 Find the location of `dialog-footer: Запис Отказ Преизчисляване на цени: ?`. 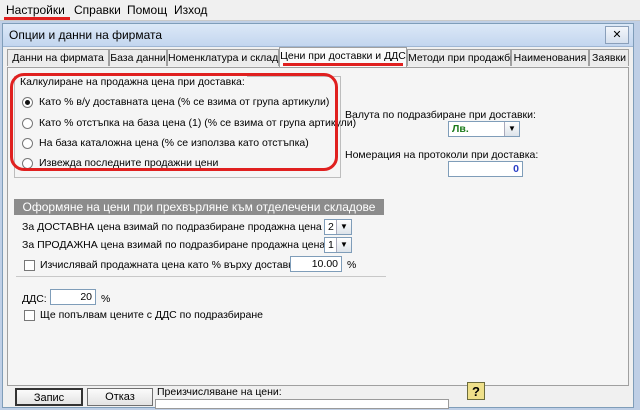

dialog-footer: Запис Отказ Преизчисляване на цени: ? is located at coordinates (318, 395).